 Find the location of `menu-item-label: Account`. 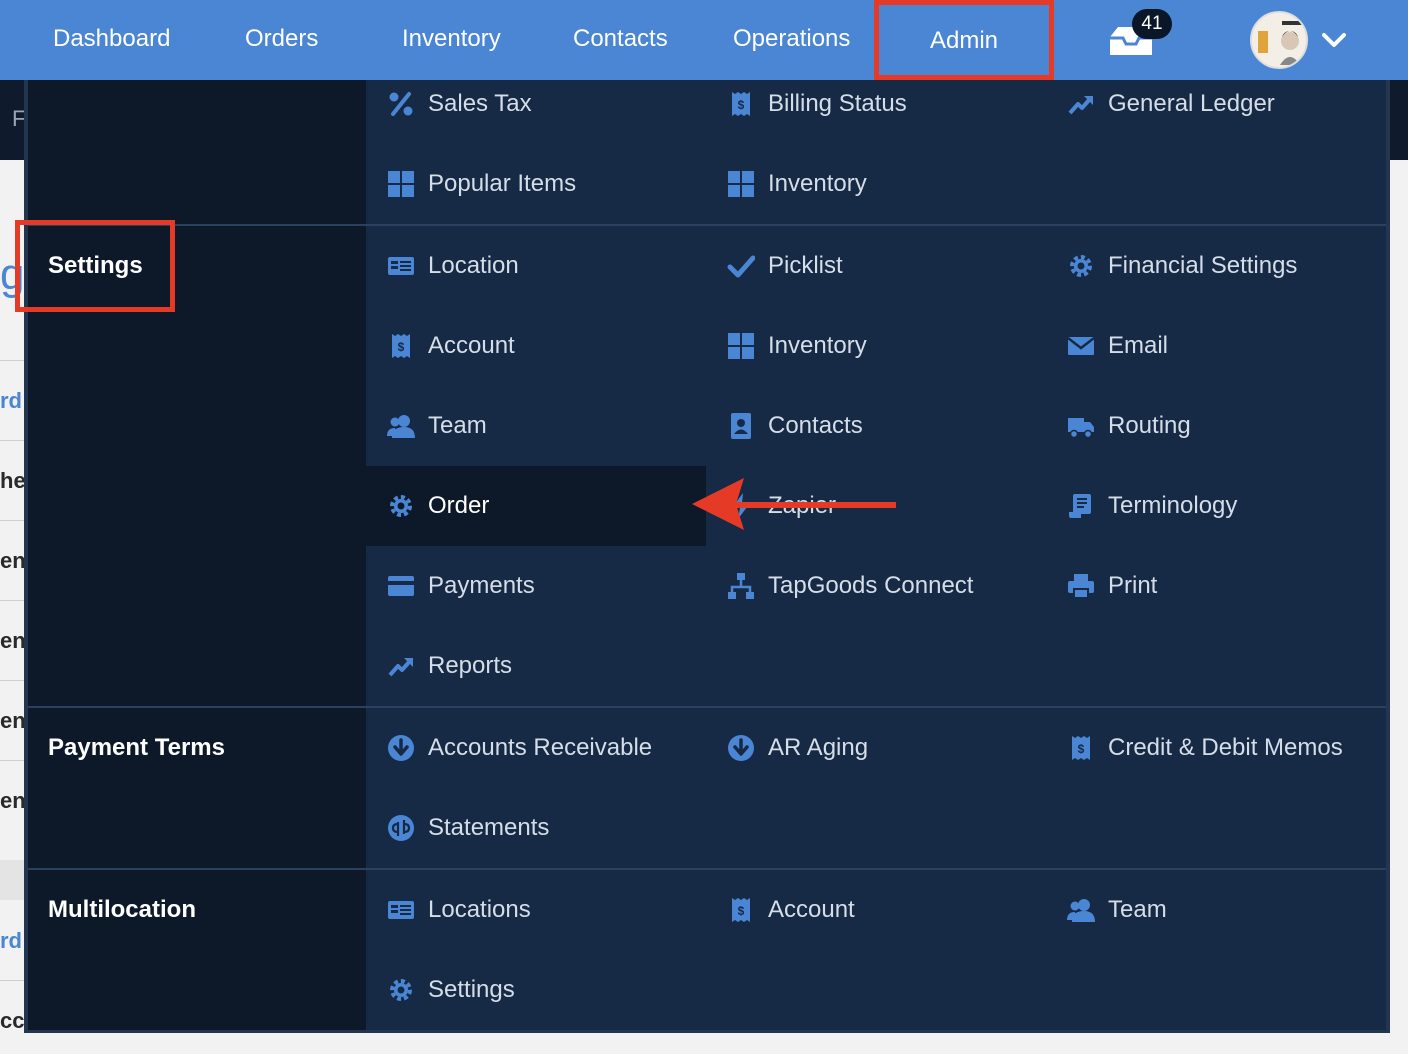

menu-item-label: Account is located at coordinates (811, 909).